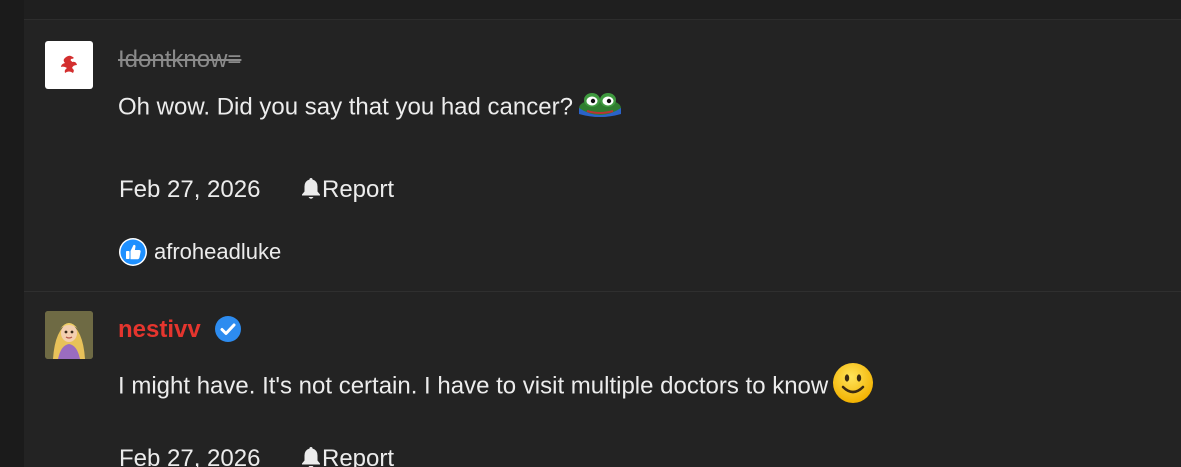 The width and height of the screenshot is (1181, 467). Describe the element at coordinates (602, 10) in the screenshot. I see `previous-comment-edge` at that location.